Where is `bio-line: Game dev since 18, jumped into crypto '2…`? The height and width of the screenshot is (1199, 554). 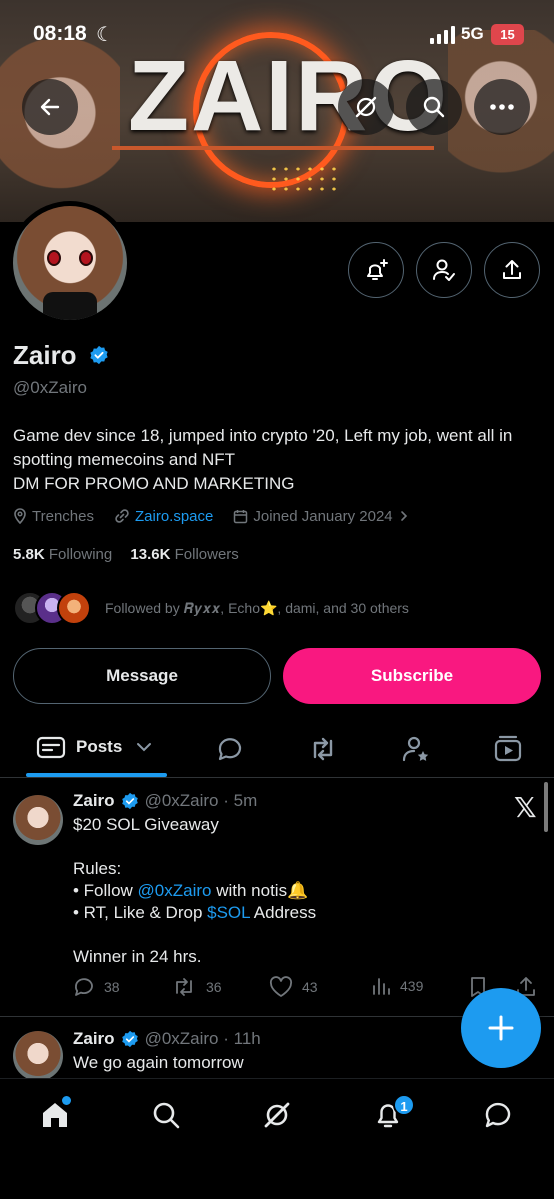
bio-line: Game dev since 18, jumped into crypto '2… is located at coordinates (263, 435).